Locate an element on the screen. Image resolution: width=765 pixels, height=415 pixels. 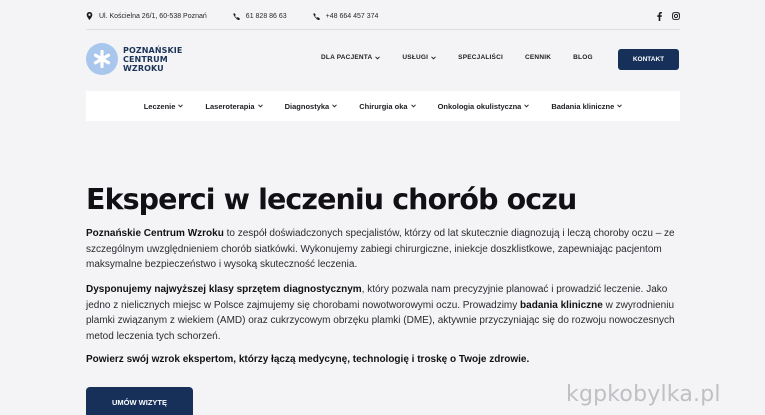
nav-item-label: BLOG is located at coordinates (583, 57).